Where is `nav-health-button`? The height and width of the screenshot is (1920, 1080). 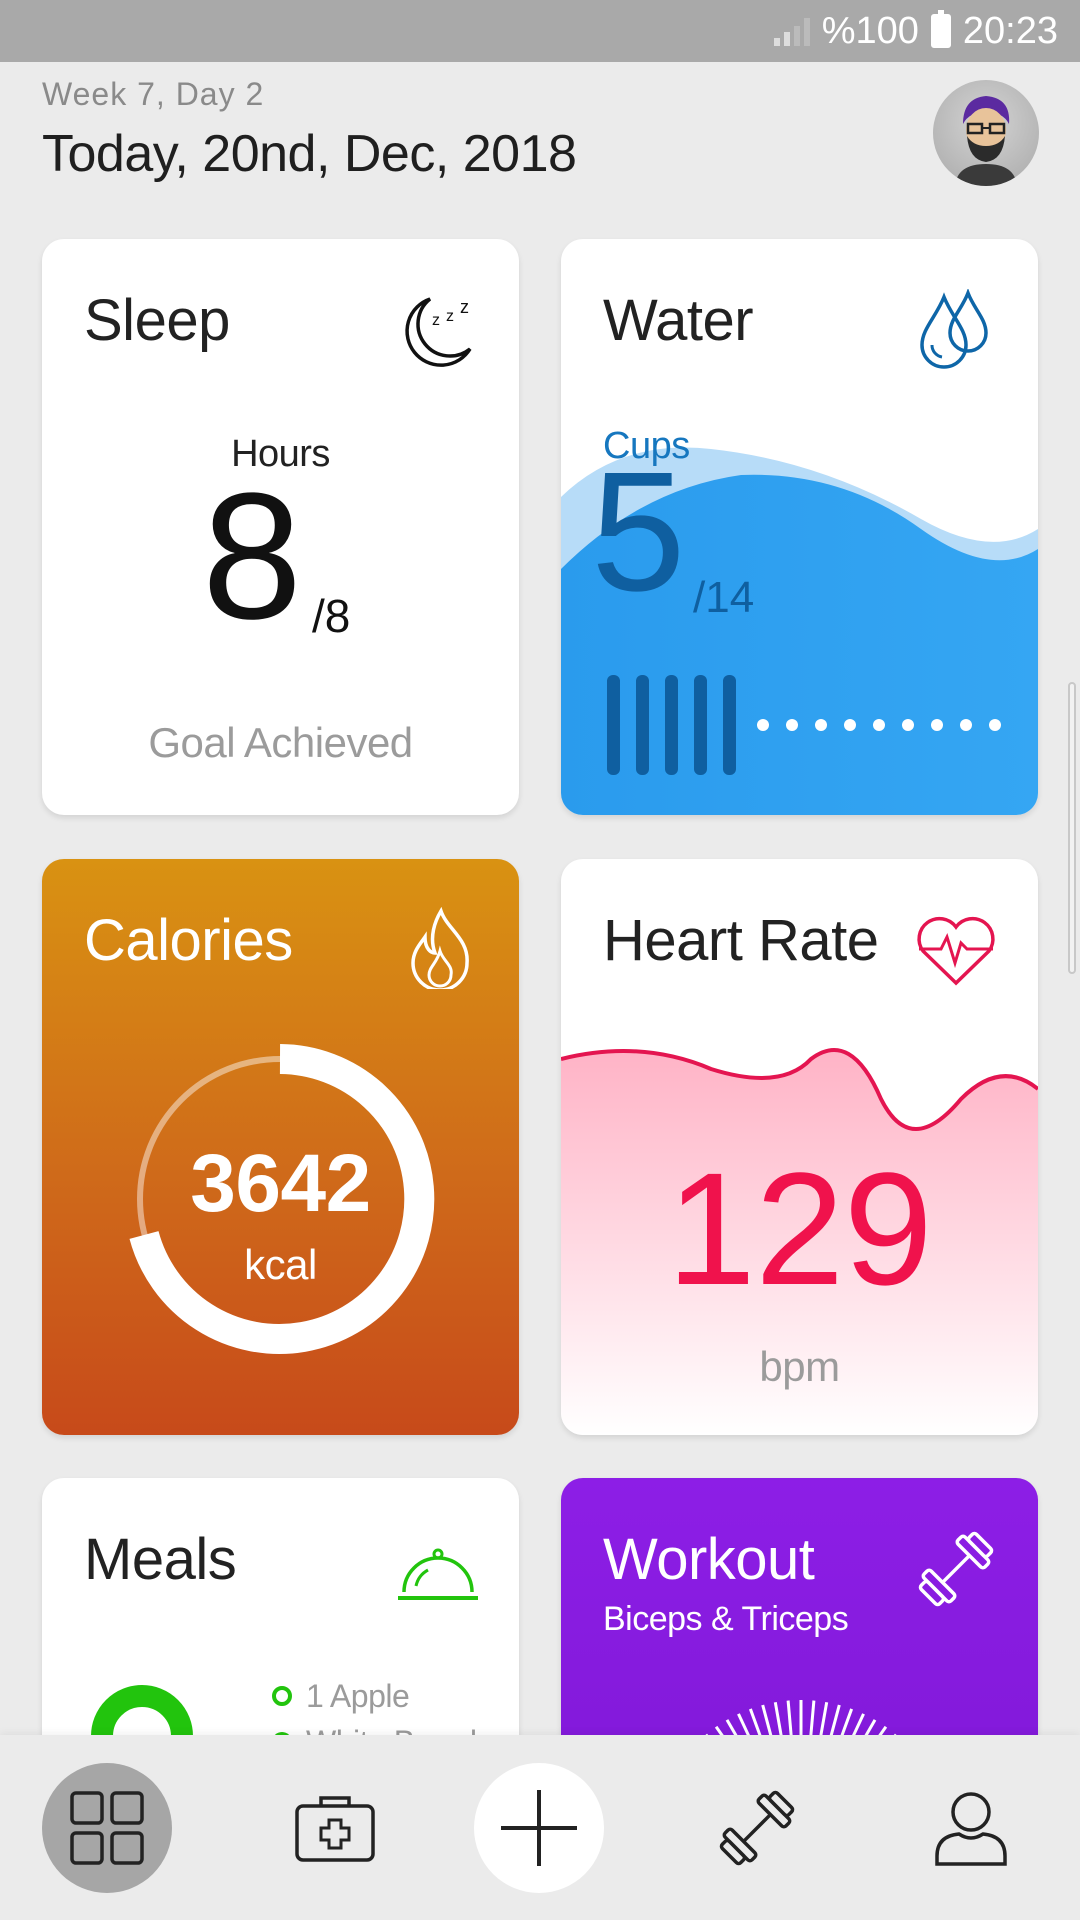
nav-health-button is located at coordinates (335, 1828).